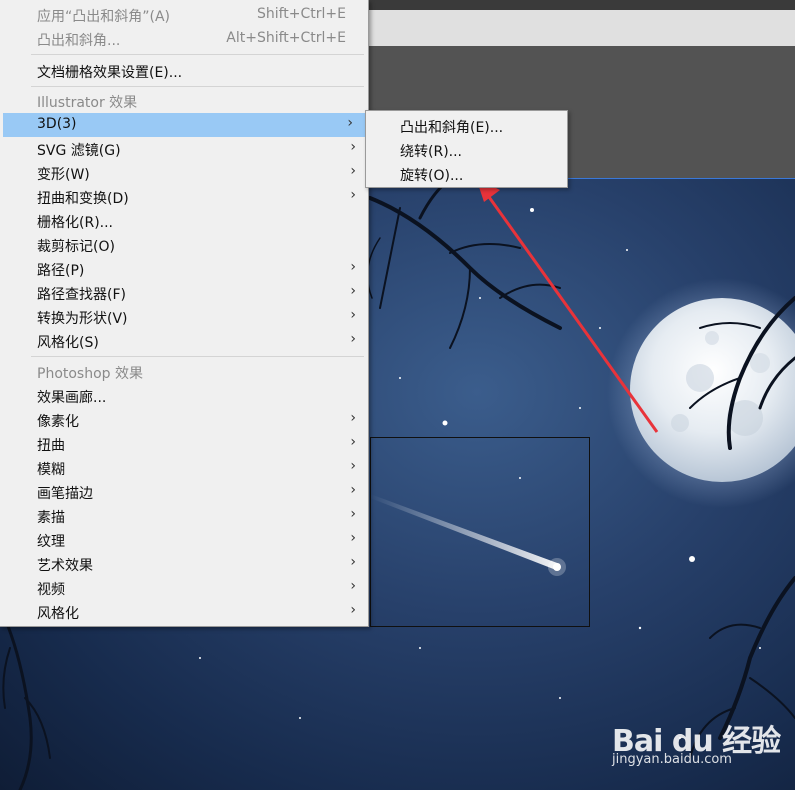 The width and height of the screenshot is (795, 790). I want to click on menu-item-label: 素描, so click(51, 518).